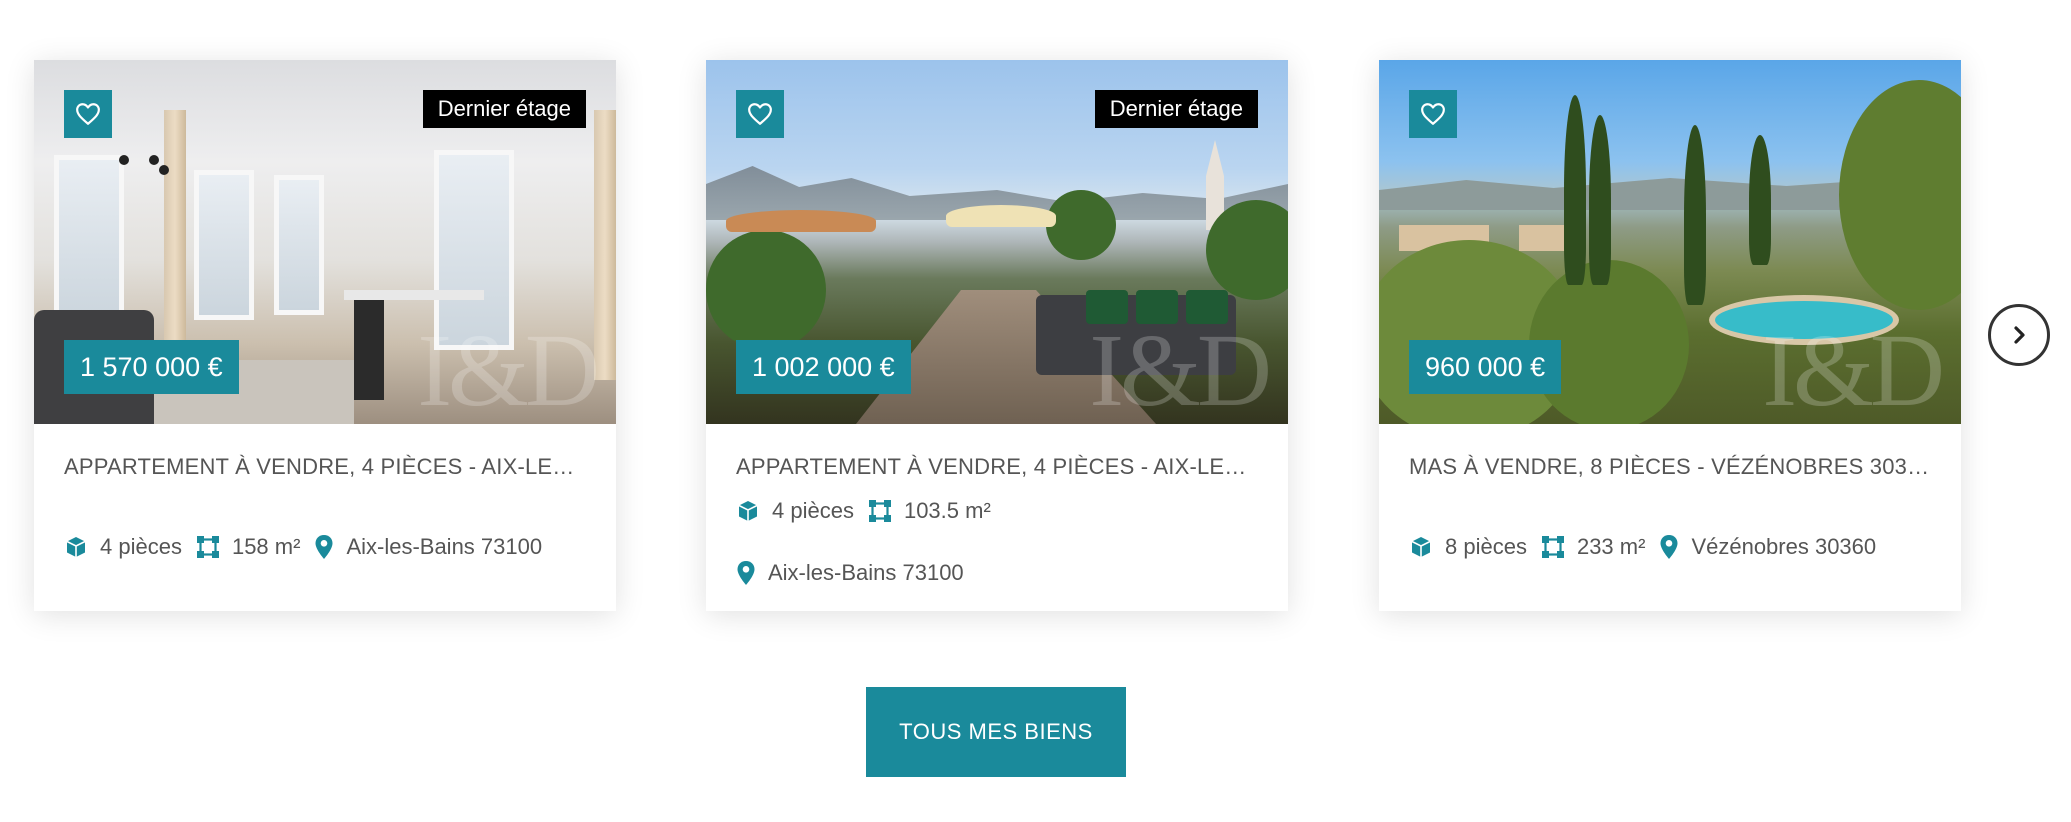  I want to click on listing-features: 8 pièces 233 m² Vézénobres 30360, so click(1670, 547).